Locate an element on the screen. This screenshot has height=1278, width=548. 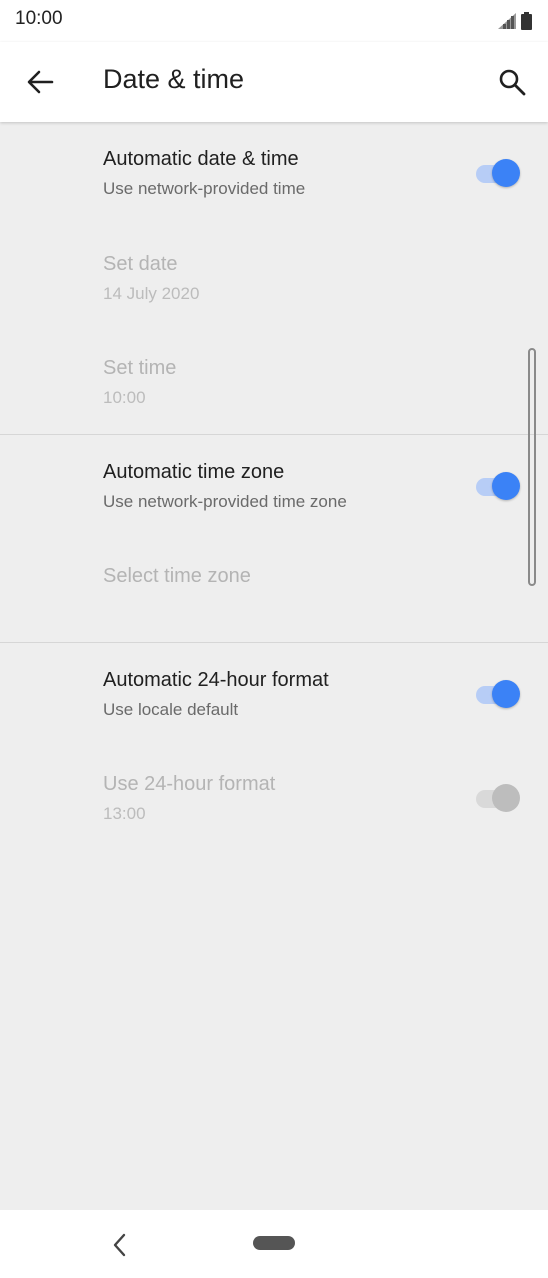
setting-subtitle: Use locale default is located at coordinates (171, 709).